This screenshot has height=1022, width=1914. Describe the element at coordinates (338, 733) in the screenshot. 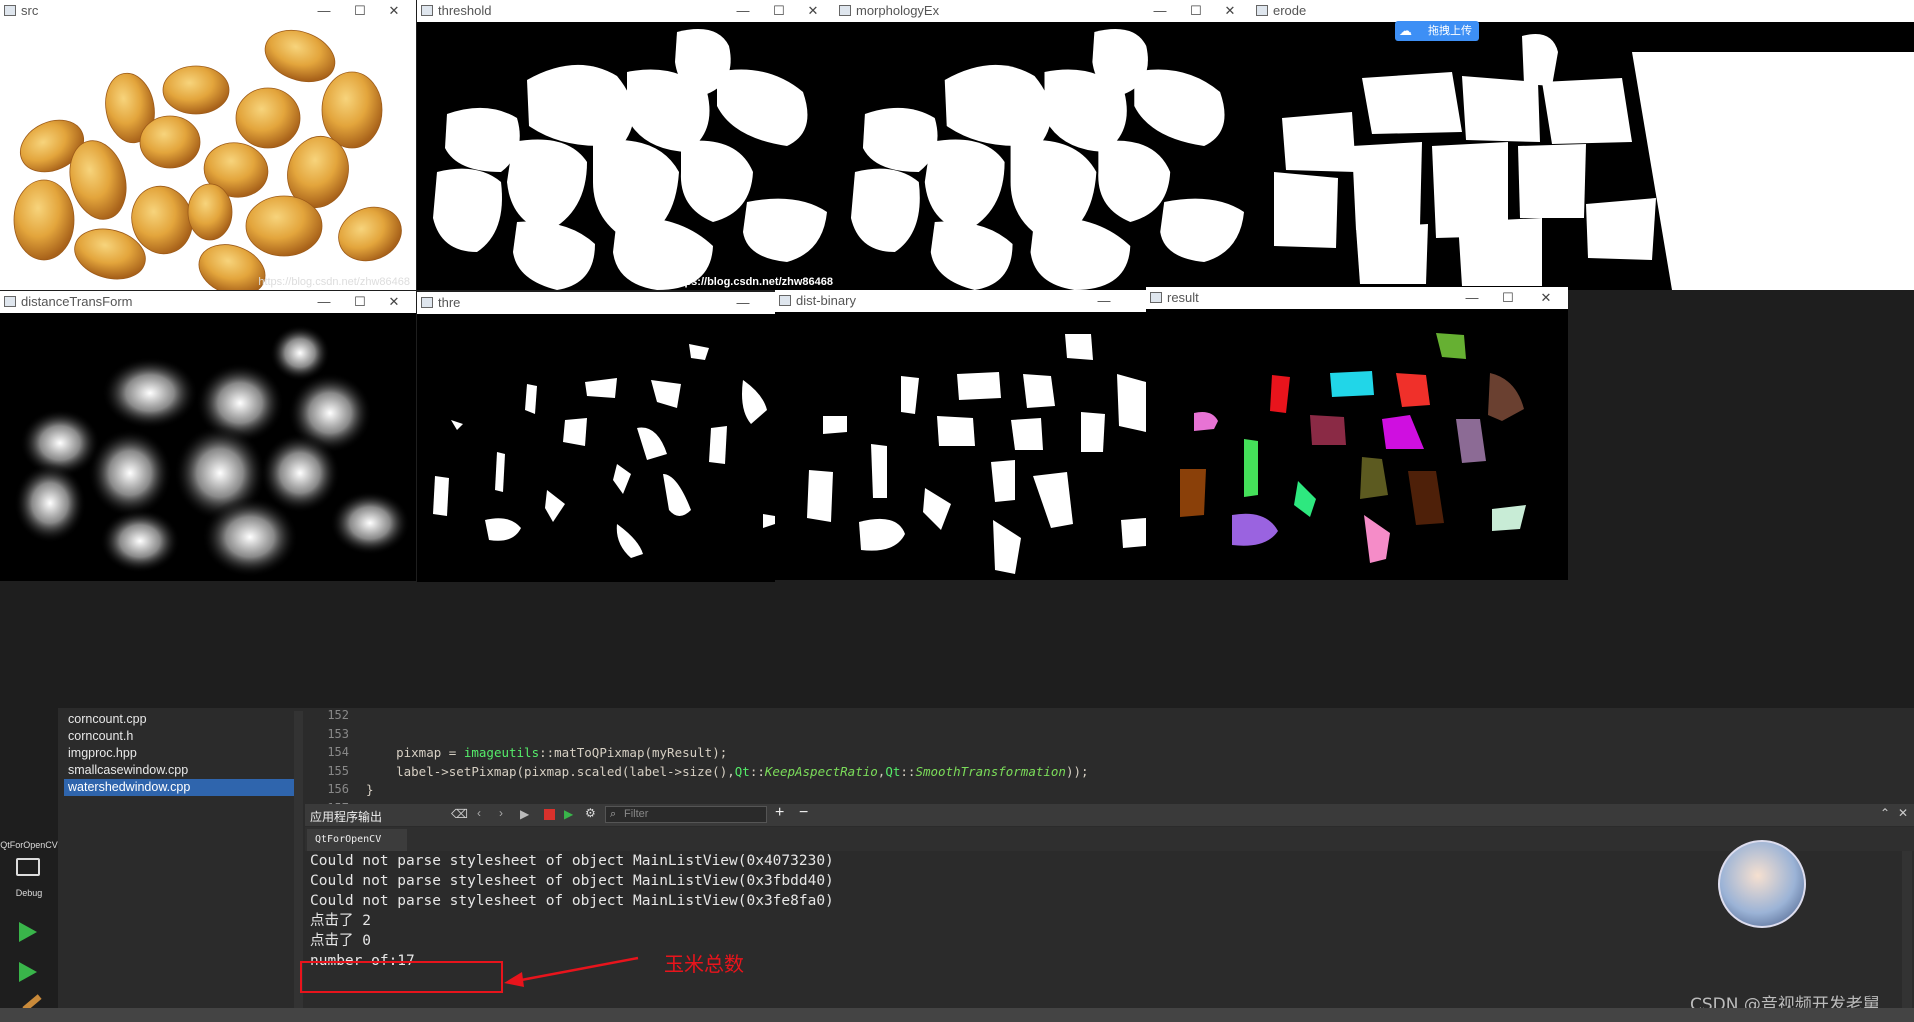

I see `line-number: 153` at that location.